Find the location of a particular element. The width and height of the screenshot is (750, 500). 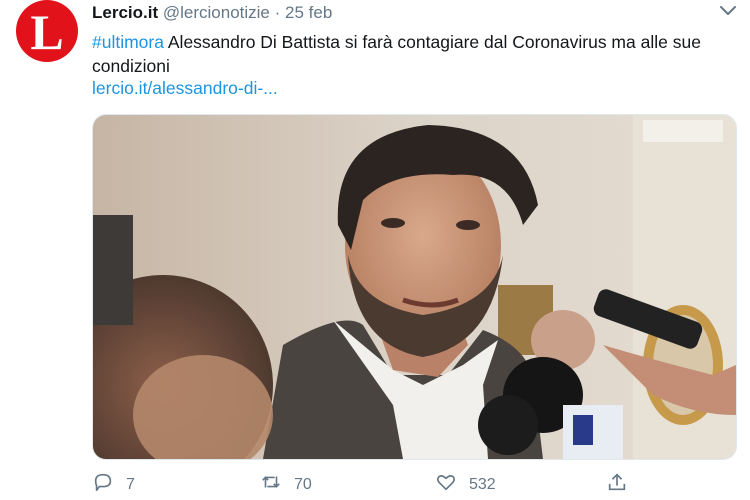

share-button is located at coordinates (617, 484).